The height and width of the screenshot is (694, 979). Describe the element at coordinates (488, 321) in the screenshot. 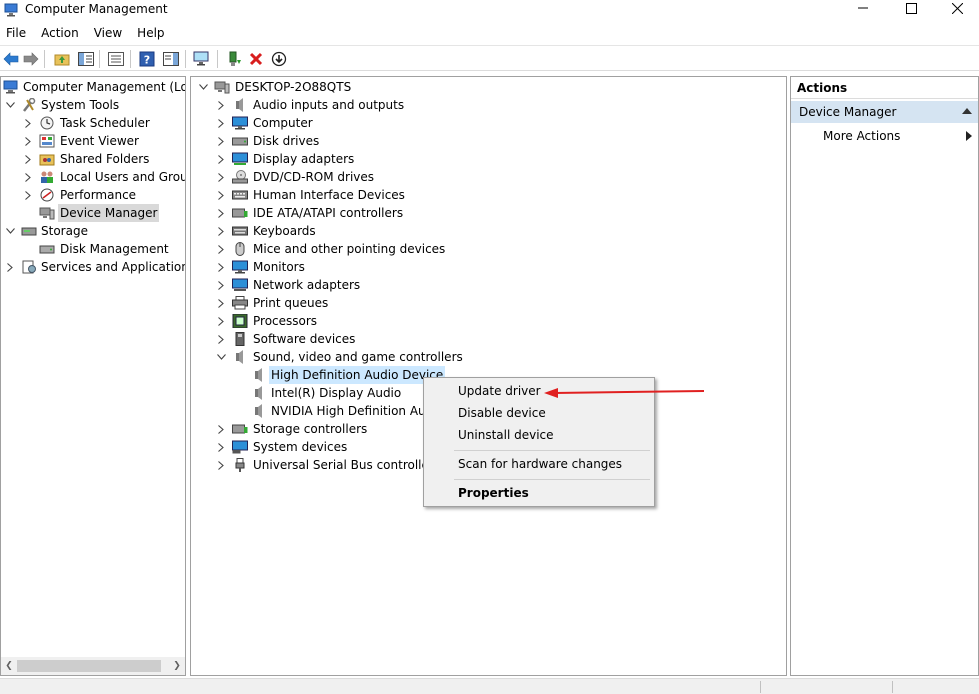

I see `device-category: Processors` at that location.